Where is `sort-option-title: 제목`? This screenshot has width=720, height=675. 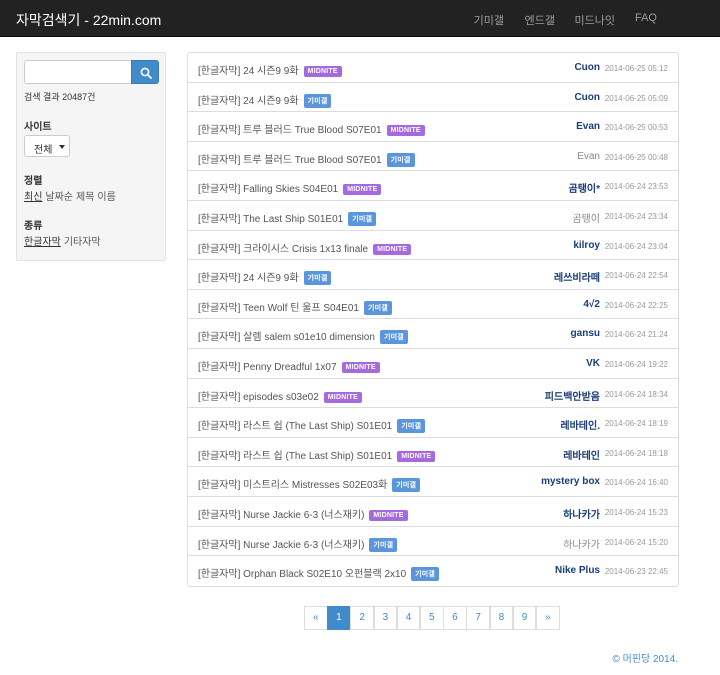 sort-option-title: 제목 is located at coordinates (85, 197).